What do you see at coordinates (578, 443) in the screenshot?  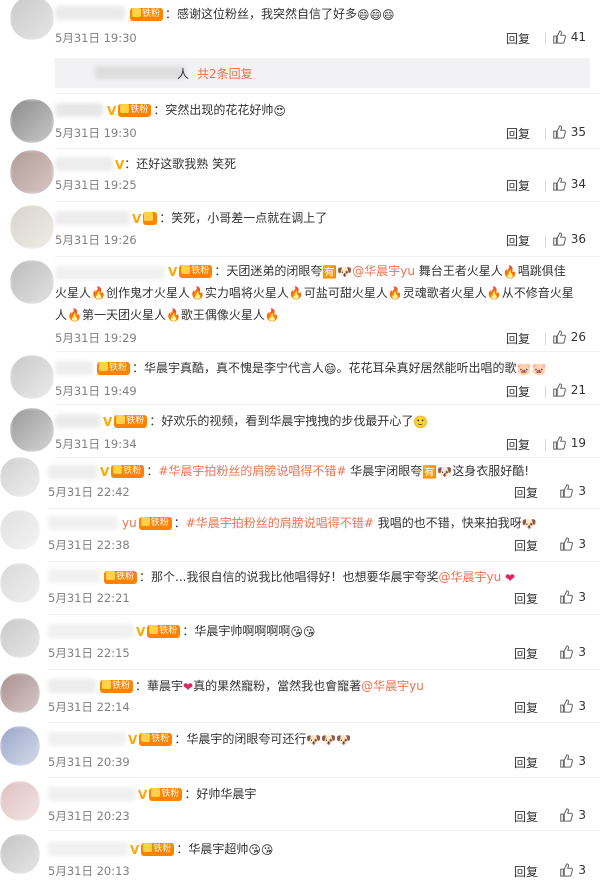 I see `like-count: 19` at bounding box center [578, 443].